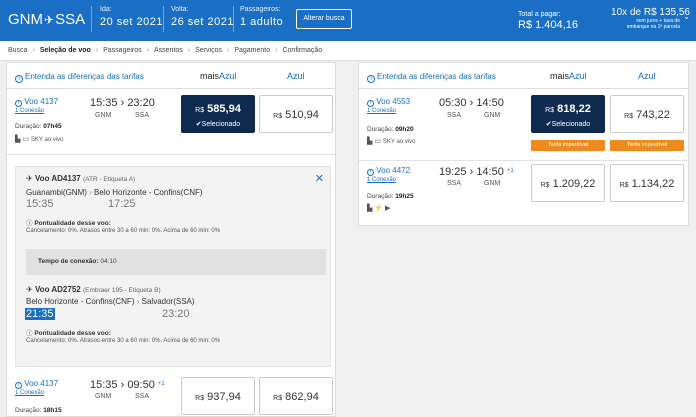 The width and height of the screenshot is (696, 417). I want to click on fare-badge: Tarifa imperdível, so click(568, 145).